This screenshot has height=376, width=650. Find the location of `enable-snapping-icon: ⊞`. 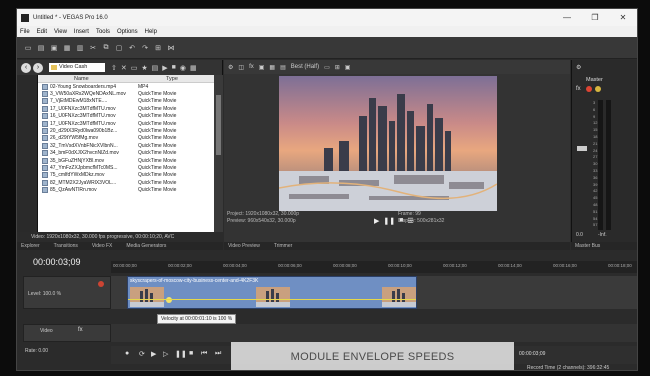

enable-snapping-icon: ⊞ is located at coordinates (158, 48).